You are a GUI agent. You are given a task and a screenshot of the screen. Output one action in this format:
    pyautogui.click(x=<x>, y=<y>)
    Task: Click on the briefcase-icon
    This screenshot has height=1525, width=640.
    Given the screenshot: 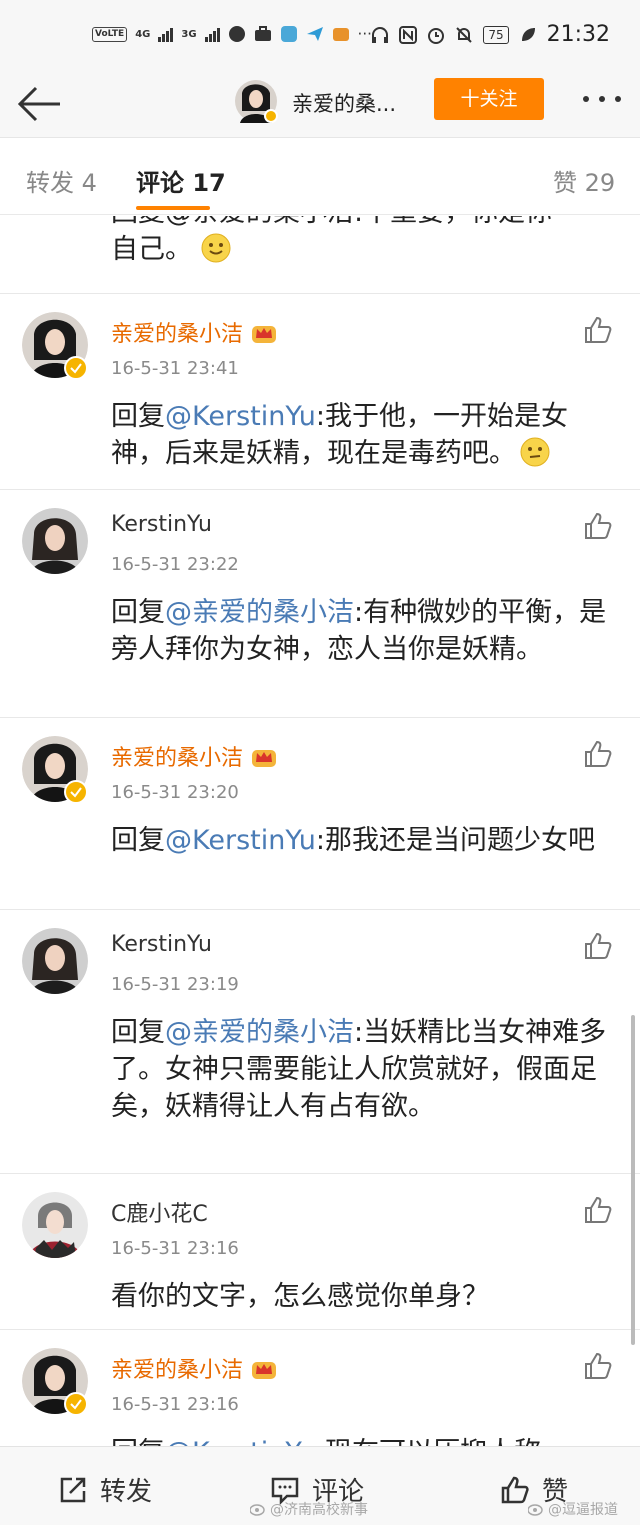 What is the action you would take?
    pyautogui.click(x=262, y=33)
    